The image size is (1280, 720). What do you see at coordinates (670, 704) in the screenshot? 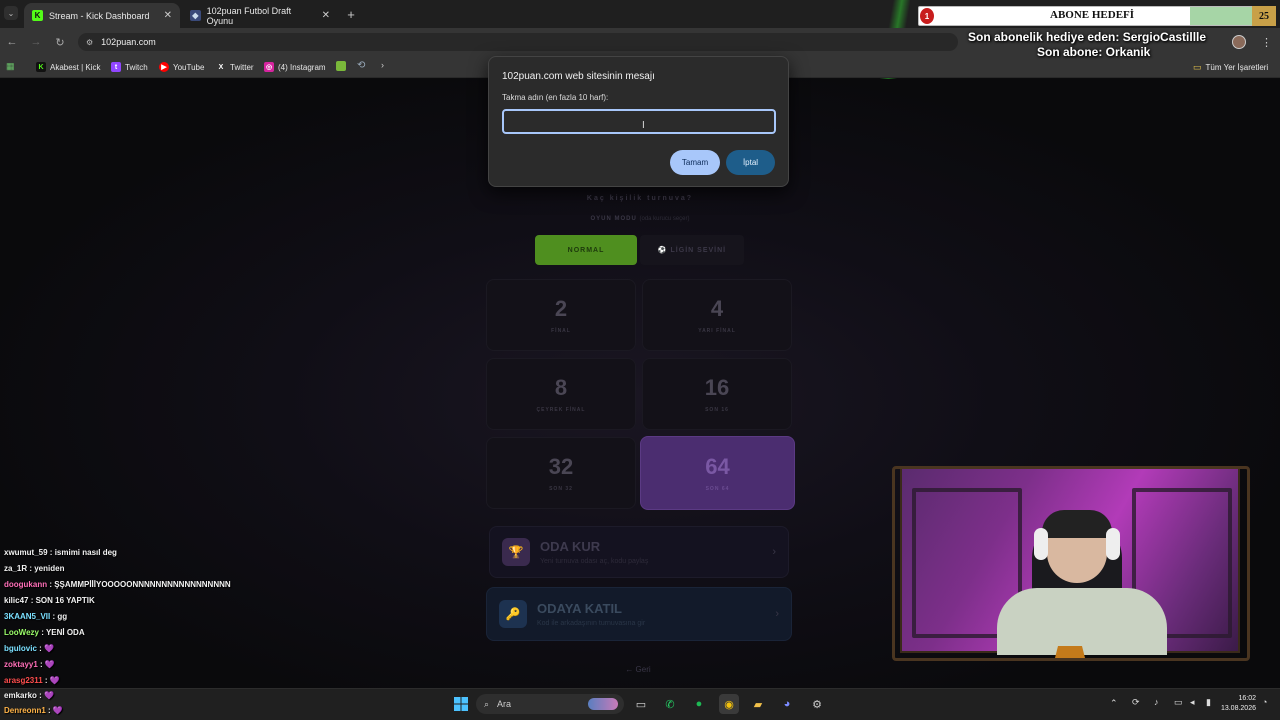
I see `whatsapp-icon: ✆` at bounding box center [670, 704].